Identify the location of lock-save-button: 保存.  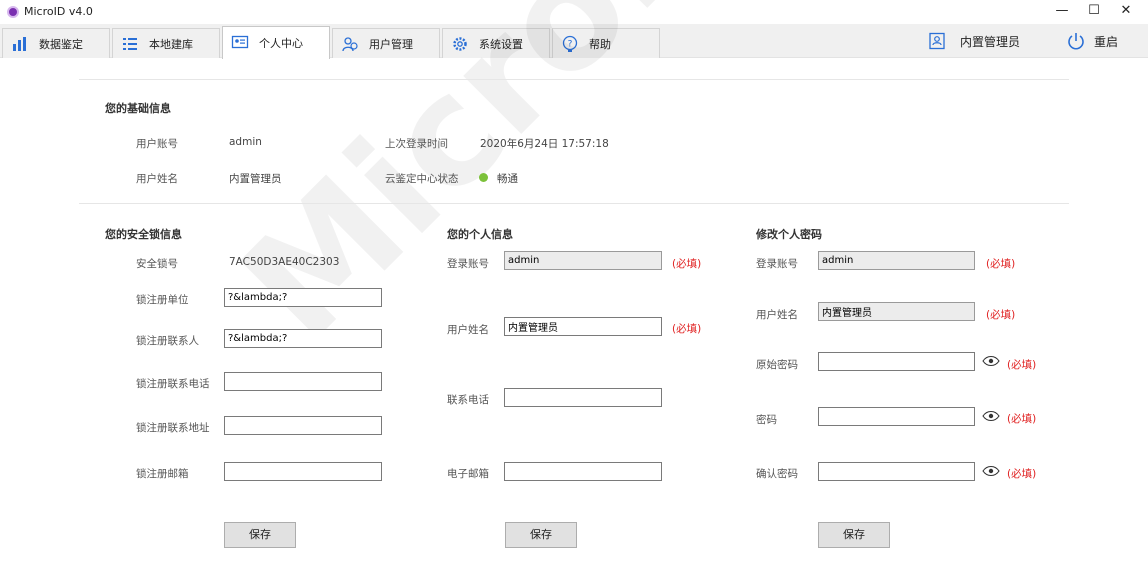
(260, 535).